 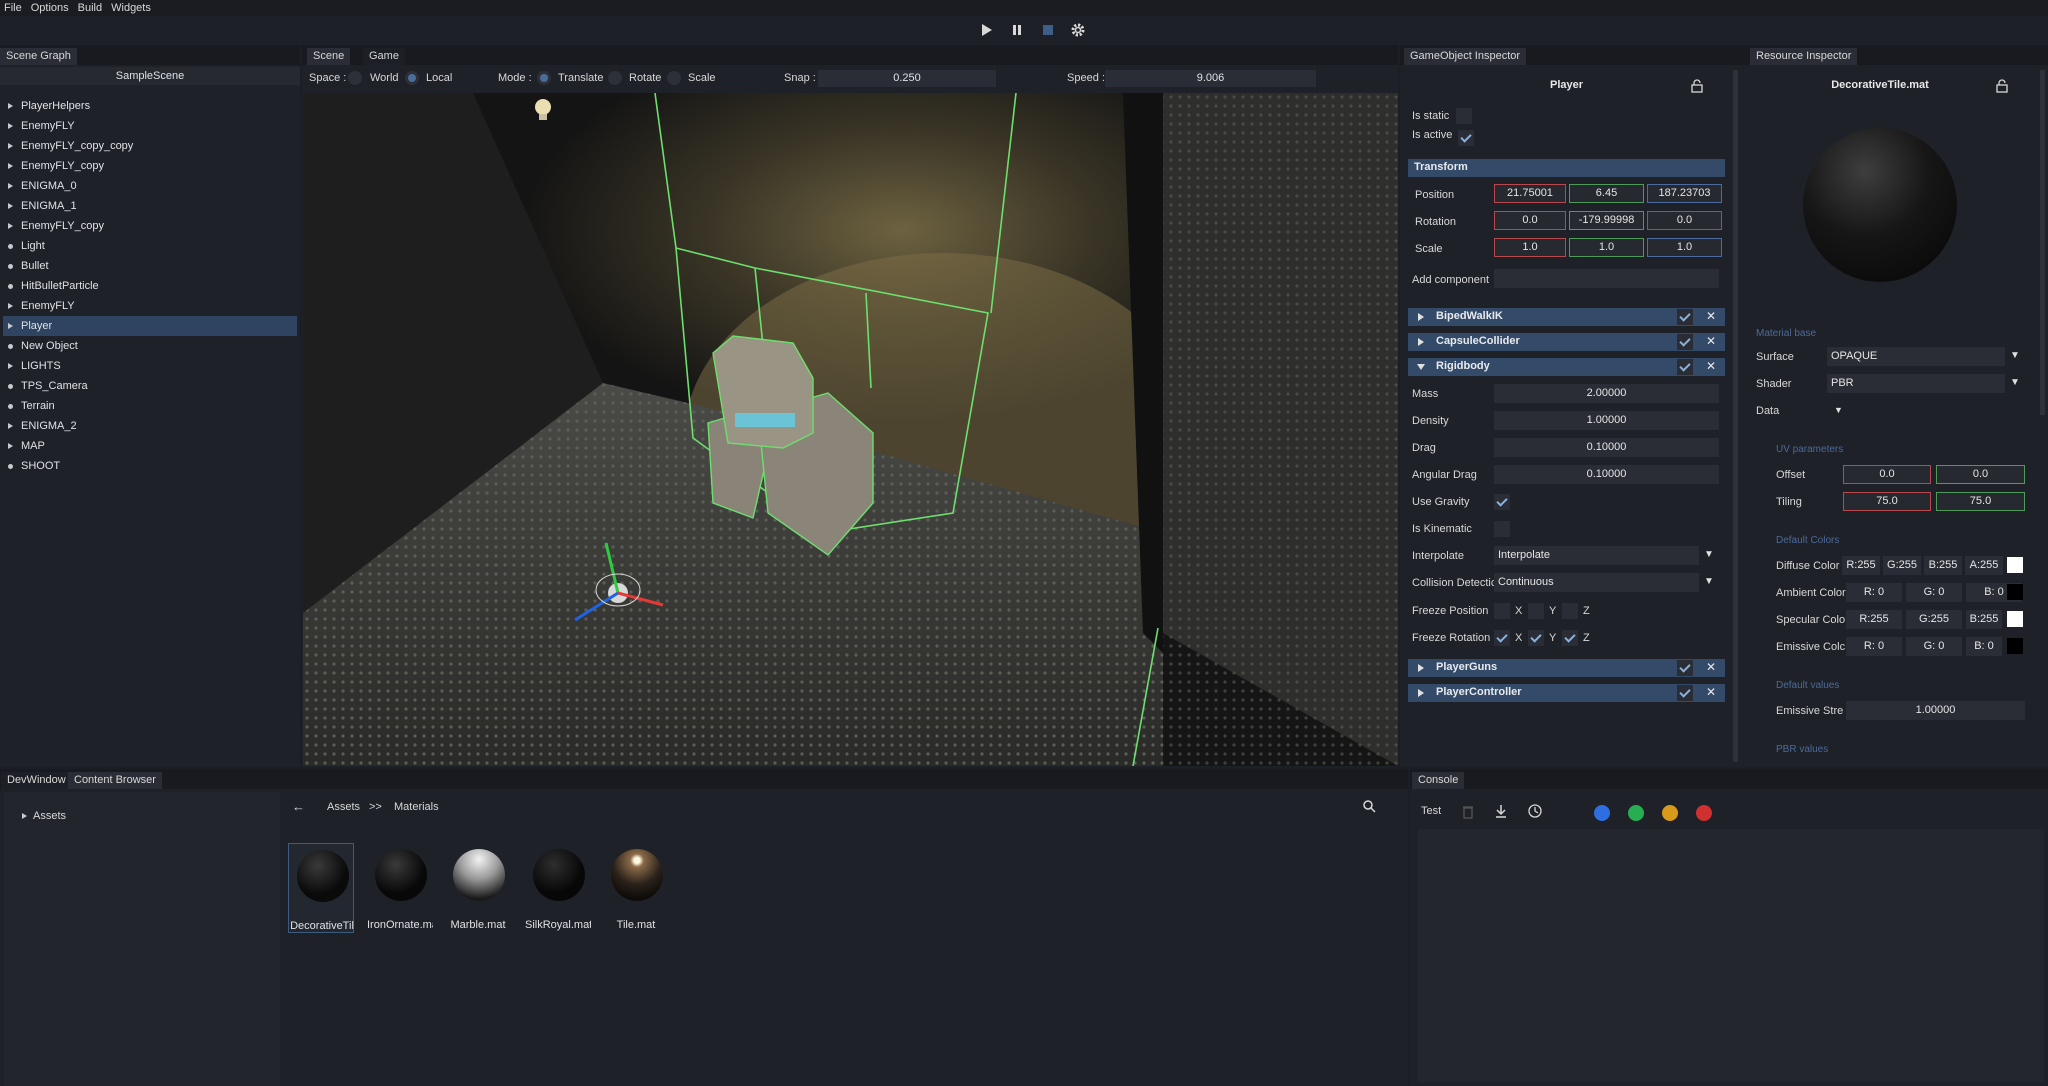 I want to click on component-biped-walk-ik: BipedWalkIK ✕, so click(x=1566, y=317).